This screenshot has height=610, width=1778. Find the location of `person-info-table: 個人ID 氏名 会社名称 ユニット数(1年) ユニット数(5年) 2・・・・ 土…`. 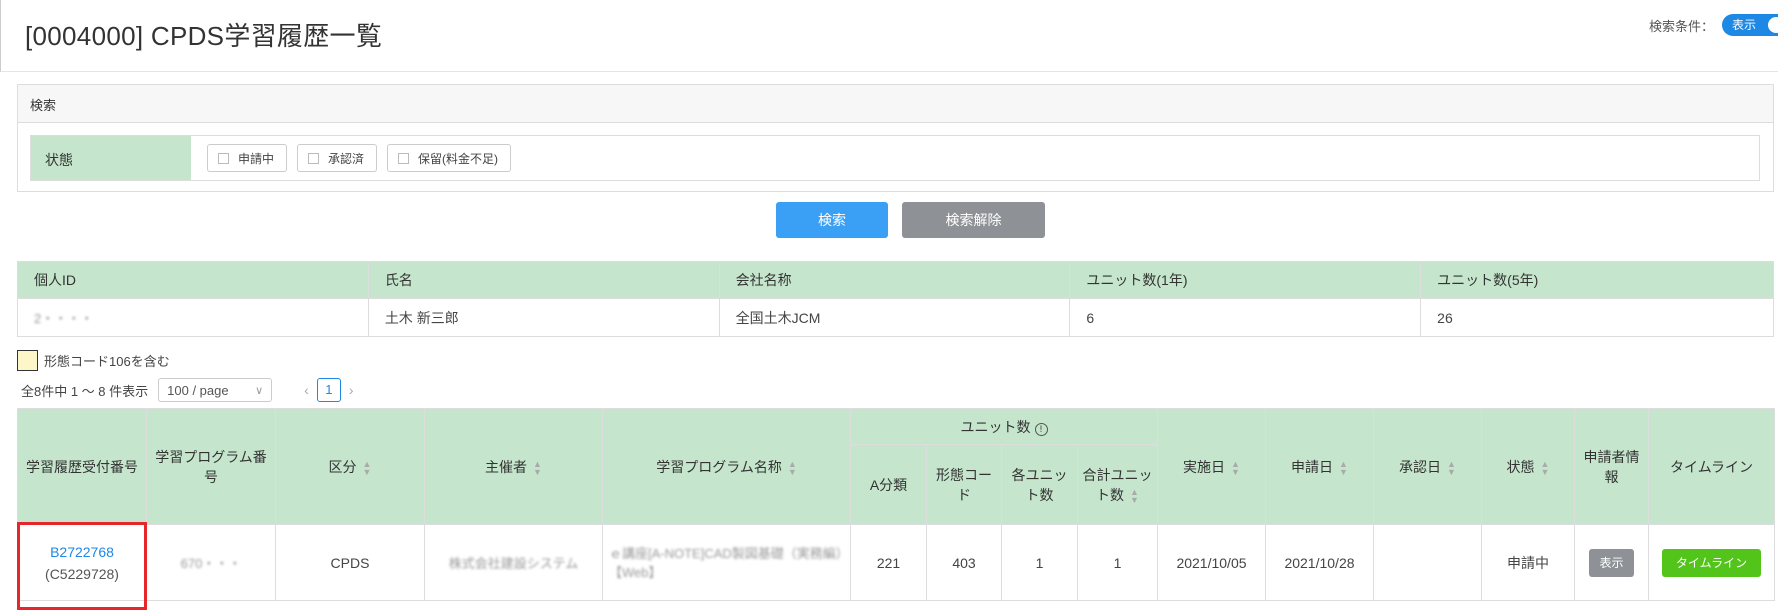

person-info-table: 個人ID 氏名 会社名称 ユニット数(1年) ユニット数(5年) 2・・・・ 土… is located at coordinates (895, 299).